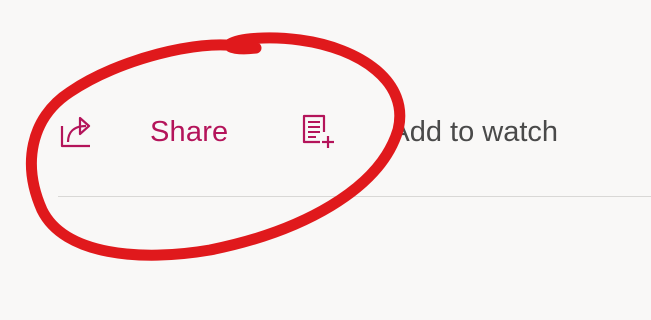 The height and width of the screenshot is (320, 651). I want to click on add-to-watchlist-icon, so click(318, 132).